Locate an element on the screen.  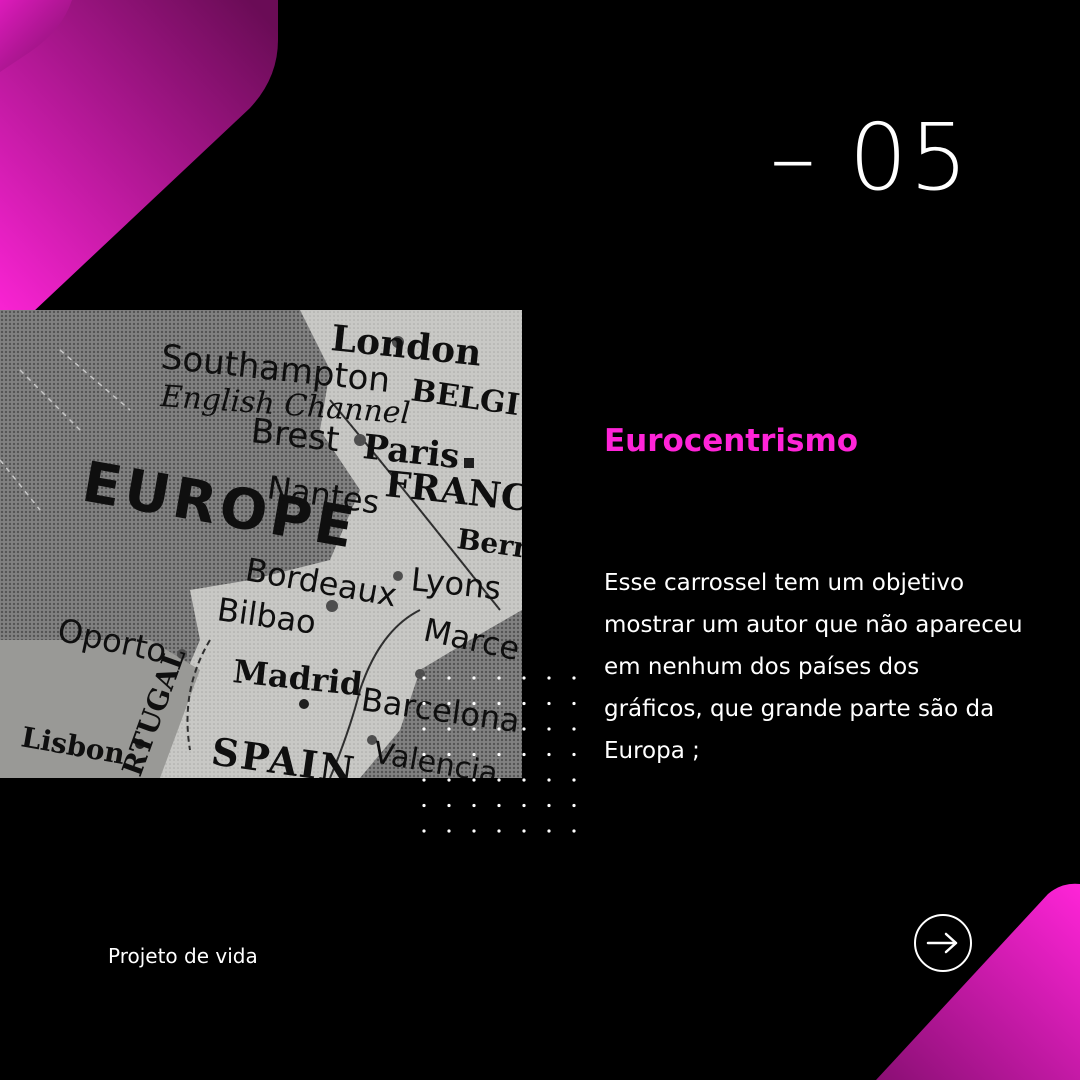
section-title: Eurocentrismo is located at coordinates (731, 441).